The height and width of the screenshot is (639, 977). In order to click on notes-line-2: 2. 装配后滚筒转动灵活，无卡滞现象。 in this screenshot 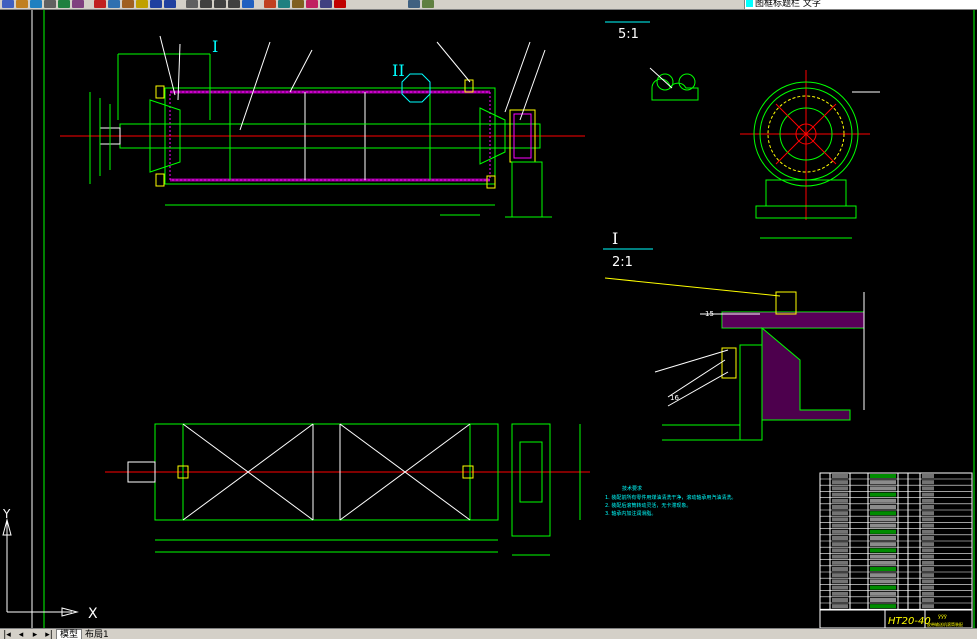, I will do `click(648, 505)`.